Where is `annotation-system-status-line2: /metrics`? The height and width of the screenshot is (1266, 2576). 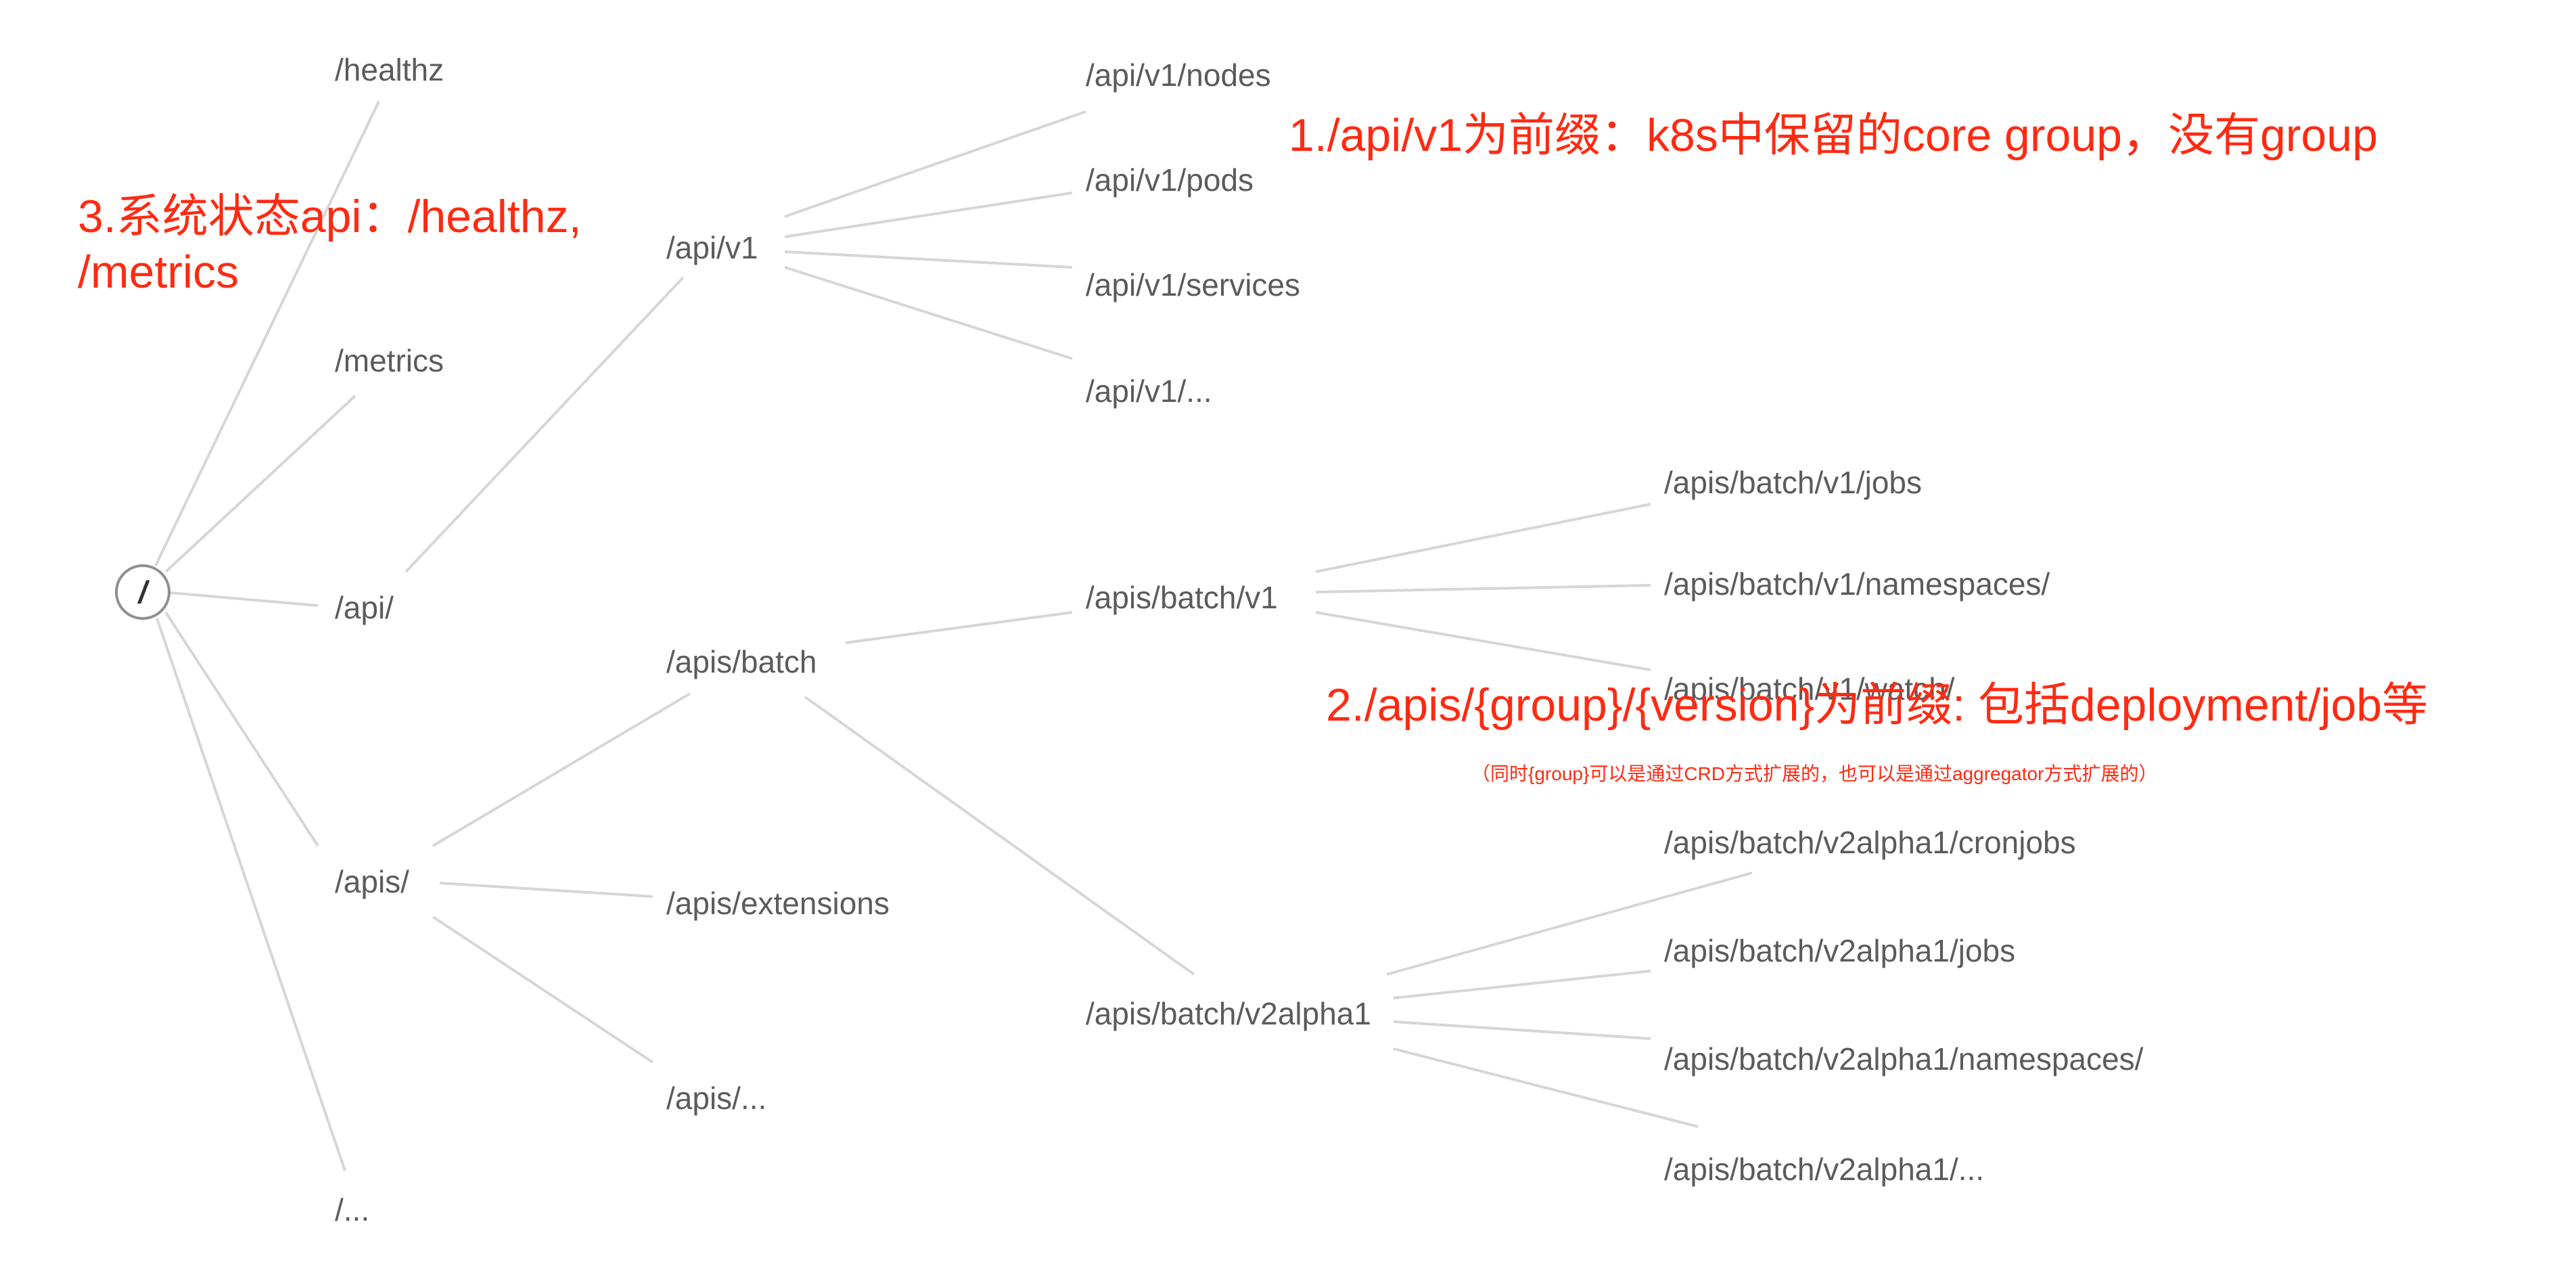 annotation-system-status-line2: /metrics is located at coordinates (158, 272).